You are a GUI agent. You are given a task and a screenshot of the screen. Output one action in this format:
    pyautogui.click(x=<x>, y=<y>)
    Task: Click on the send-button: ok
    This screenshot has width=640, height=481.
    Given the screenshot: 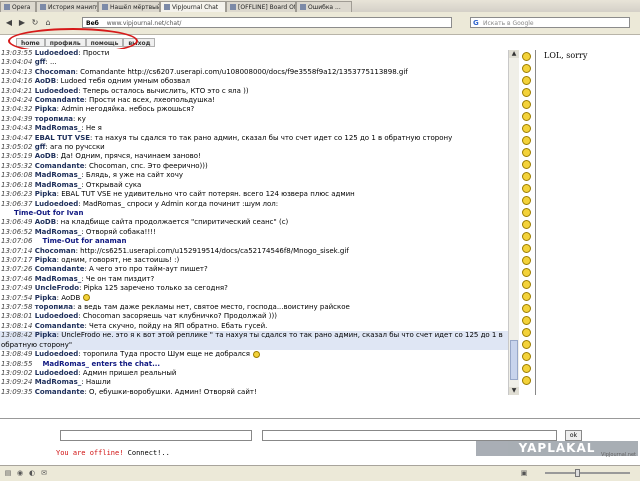 What is the action you would take?
    pyautogui.click(x=573, y=435)
    